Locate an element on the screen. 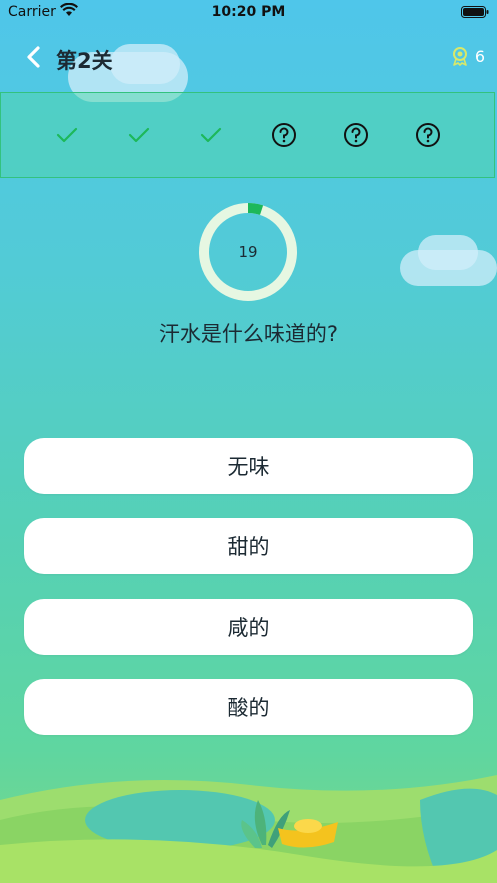 The height and width of the screenshot is (883, 497). timer-seconds: 19 is located at coordinates (248, 252).